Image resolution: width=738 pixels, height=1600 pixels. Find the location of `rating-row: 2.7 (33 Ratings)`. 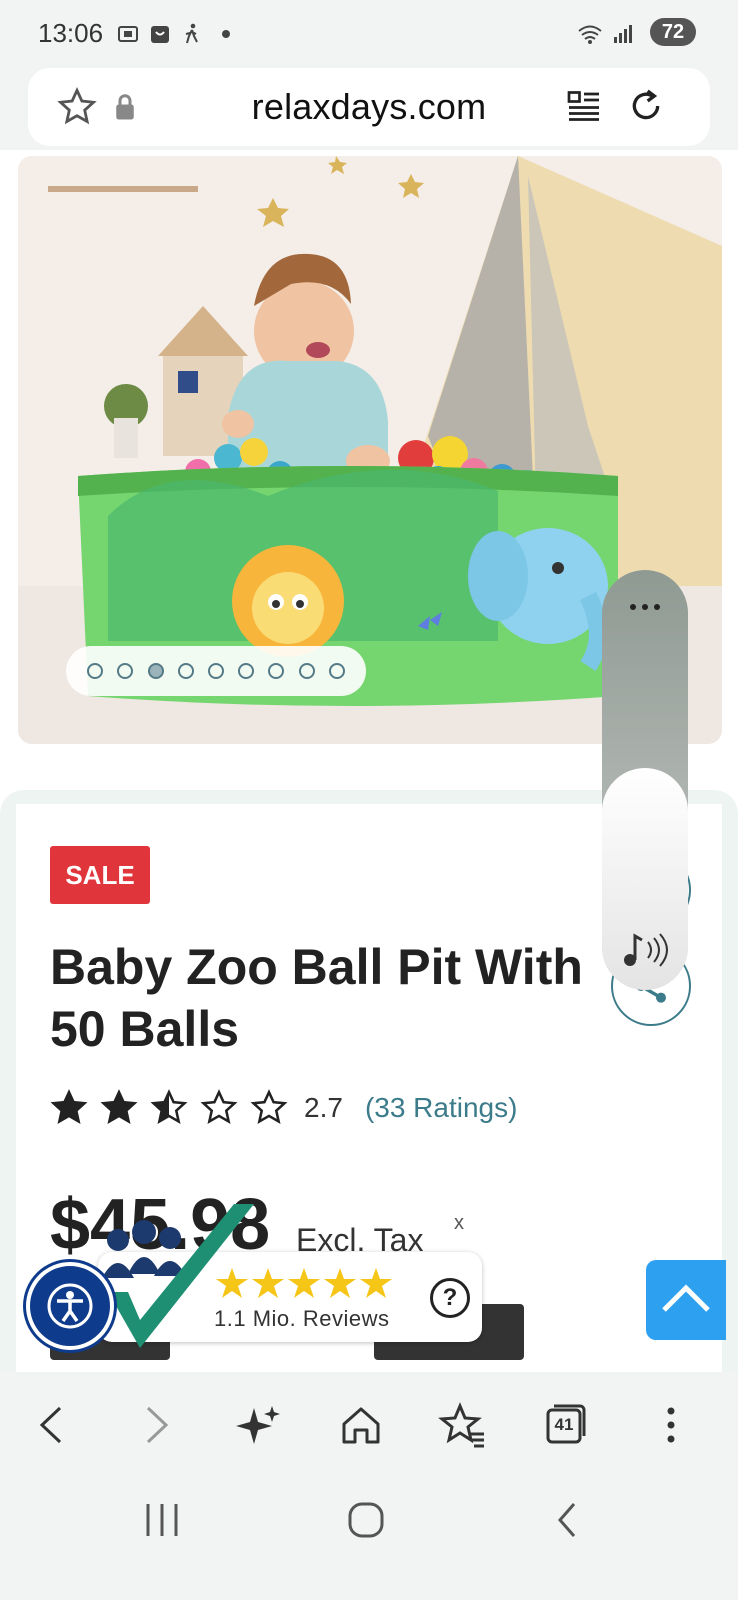

rating-row: 2.7 (33 Ratings) is located at coordinates (283, 1108).